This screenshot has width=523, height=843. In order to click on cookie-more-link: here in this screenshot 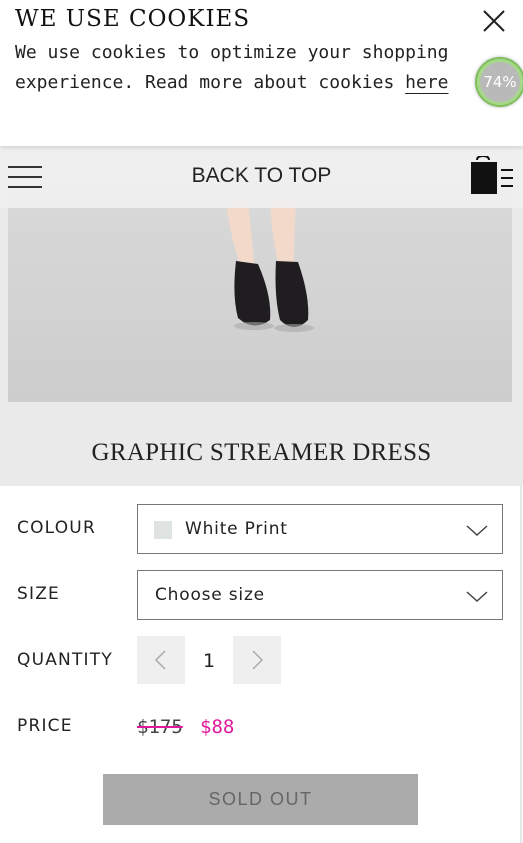, I will do `click(426, 82)`.